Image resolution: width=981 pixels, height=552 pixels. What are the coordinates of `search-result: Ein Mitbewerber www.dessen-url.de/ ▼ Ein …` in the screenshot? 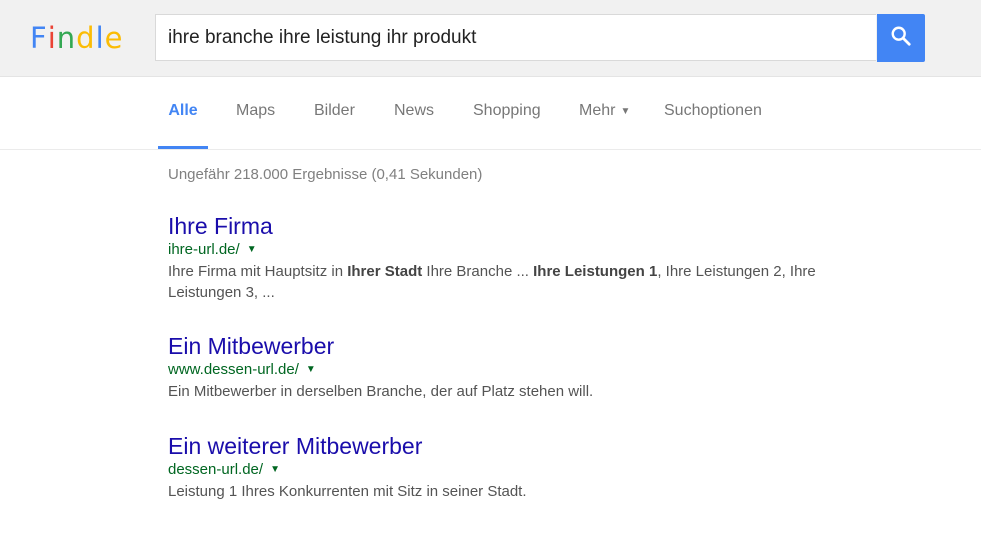 It's located at (518, 367).